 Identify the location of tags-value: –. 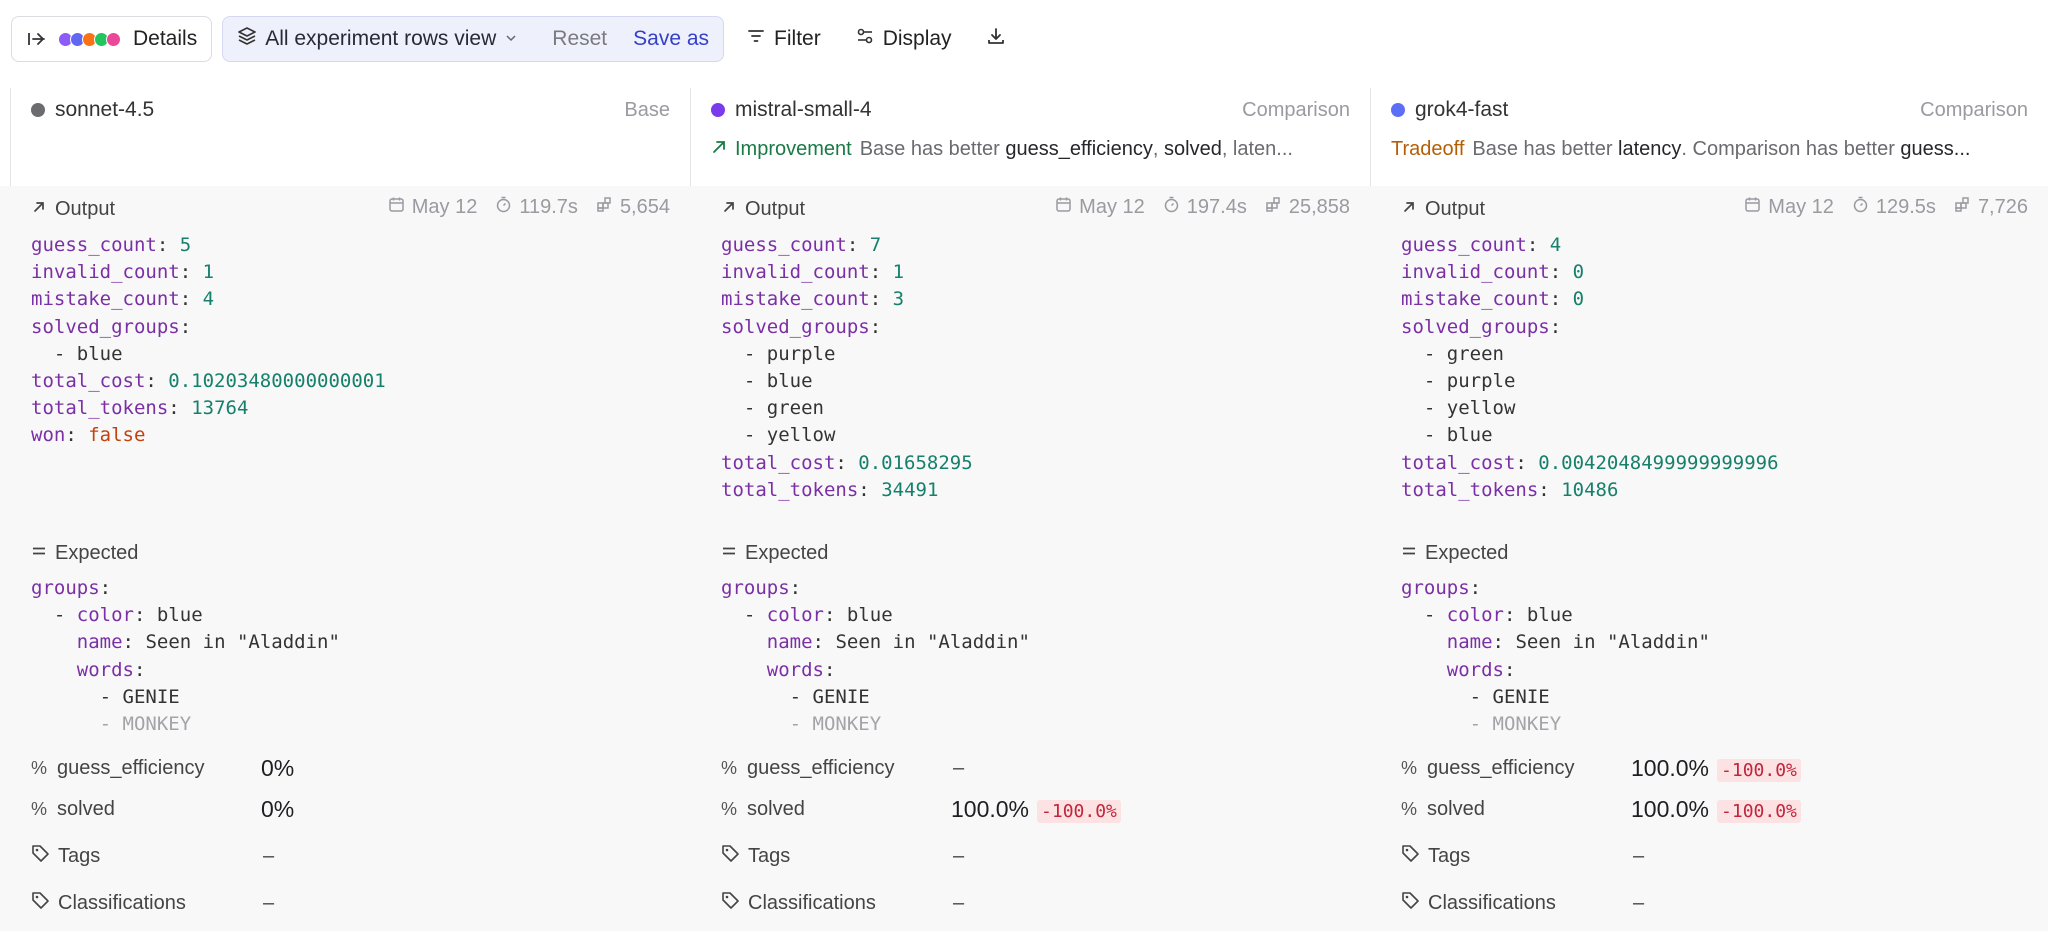
(269, 855).